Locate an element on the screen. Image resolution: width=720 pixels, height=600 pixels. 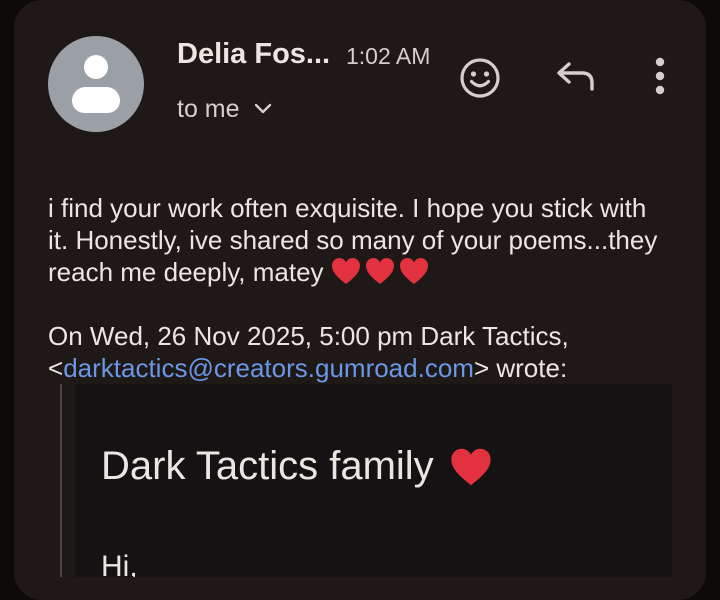
email-time: 1:02 AM is located at coordinates (388, 56).